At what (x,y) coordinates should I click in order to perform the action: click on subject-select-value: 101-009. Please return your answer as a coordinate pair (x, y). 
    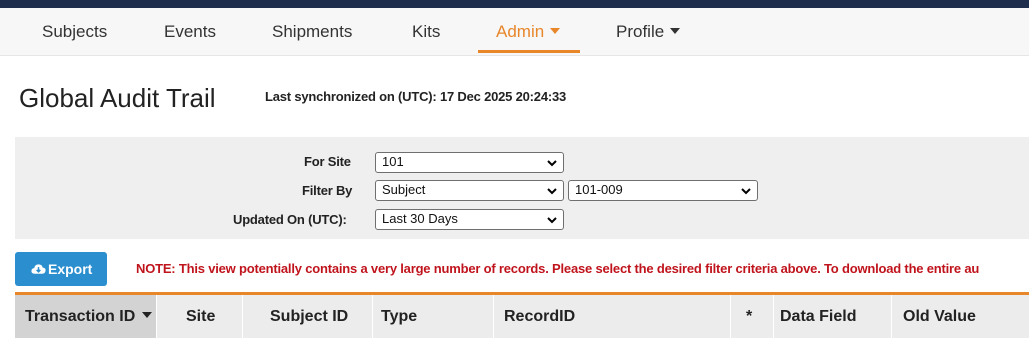
    Looking at the image, I should click on (599, 189).